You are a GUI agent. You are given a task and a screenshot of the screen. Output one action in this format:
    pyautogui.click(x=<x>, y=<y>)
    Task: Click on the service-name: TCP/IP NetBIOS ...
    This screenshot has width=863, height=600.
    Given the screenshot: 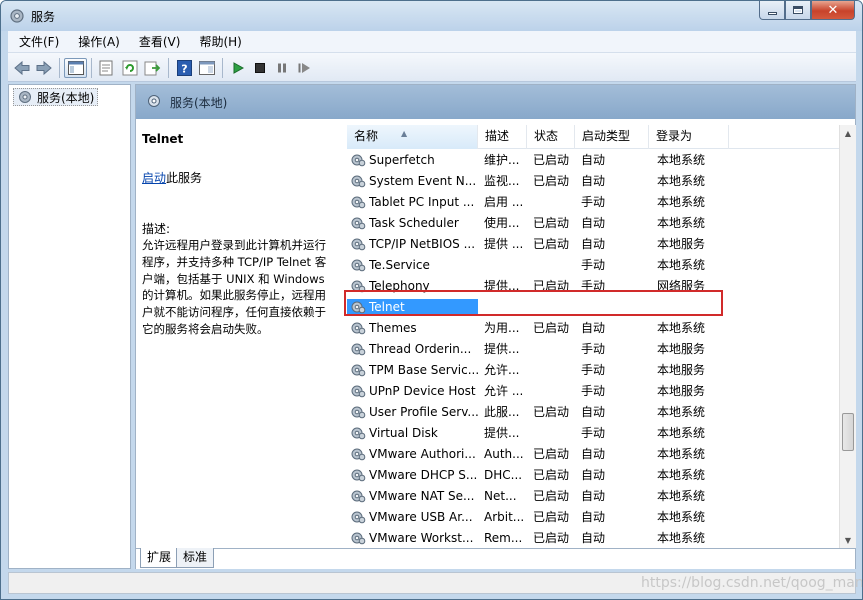 What is the action you would take?
    pyautogui.click(x=422, y=243)
    